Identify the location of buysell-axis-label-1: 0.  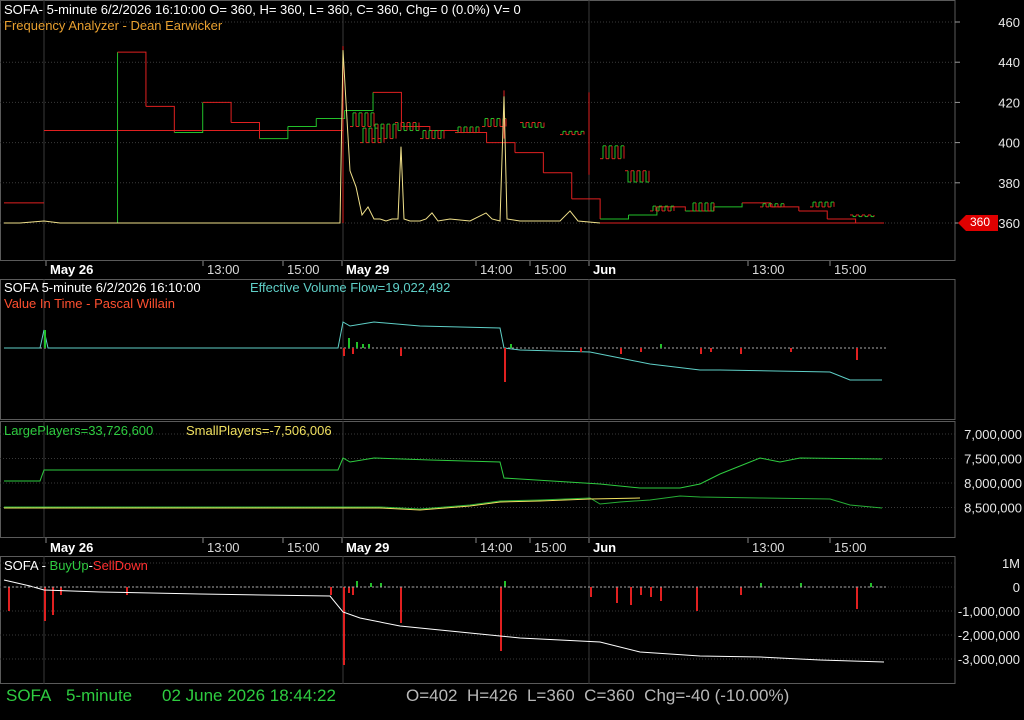
(1016, 587).